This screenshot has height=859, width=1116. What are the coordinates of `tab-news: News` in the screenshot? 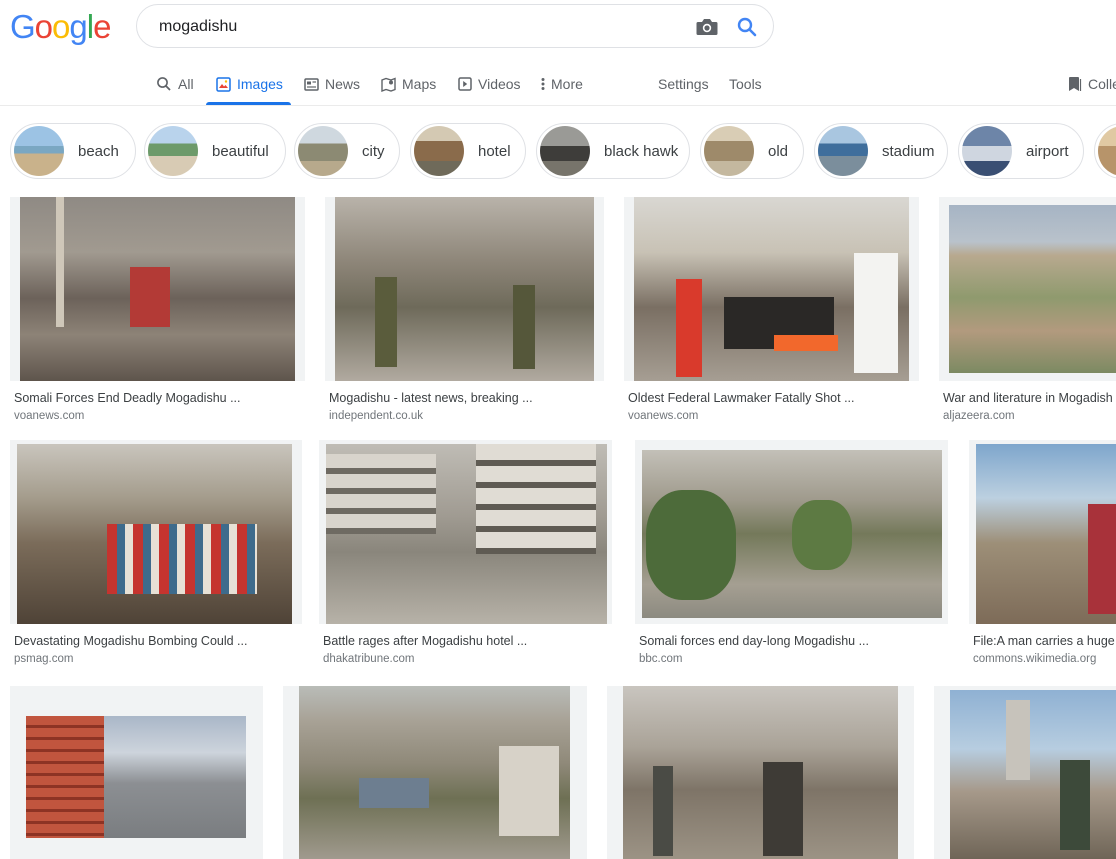 It's located at (332, 84).